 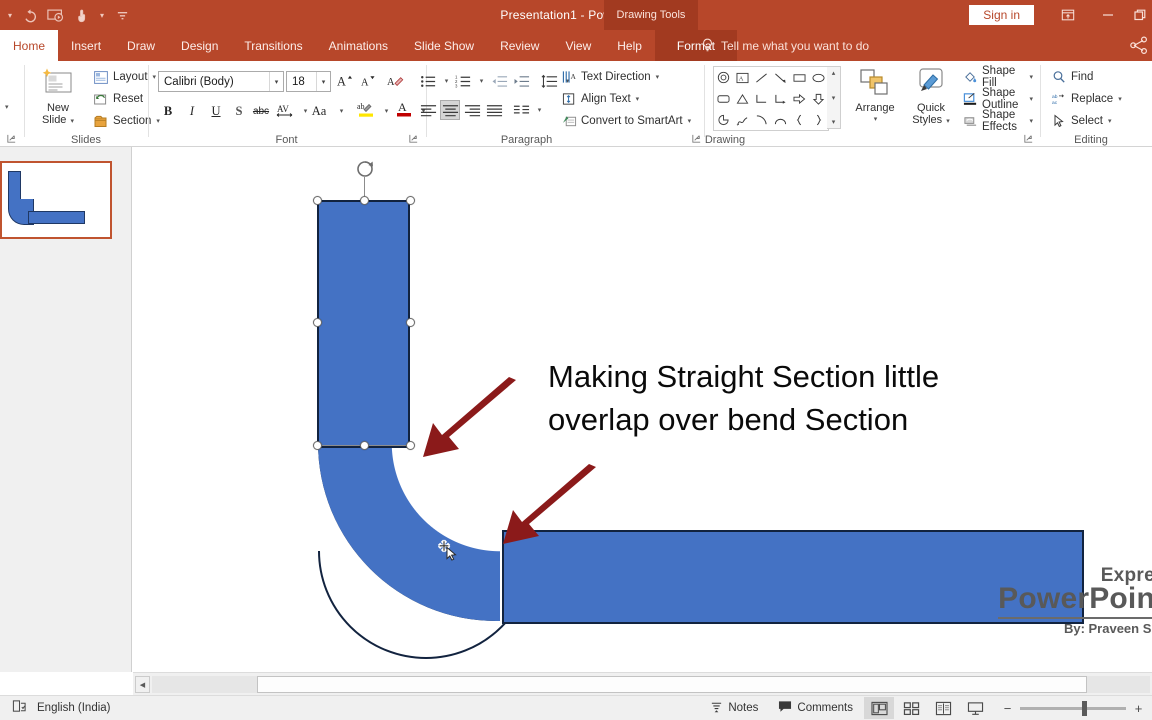 What do you see at coordinates (319, 111) in the screenshot?
I see `change-case-button: Aa` at bounding box center [319, 111].